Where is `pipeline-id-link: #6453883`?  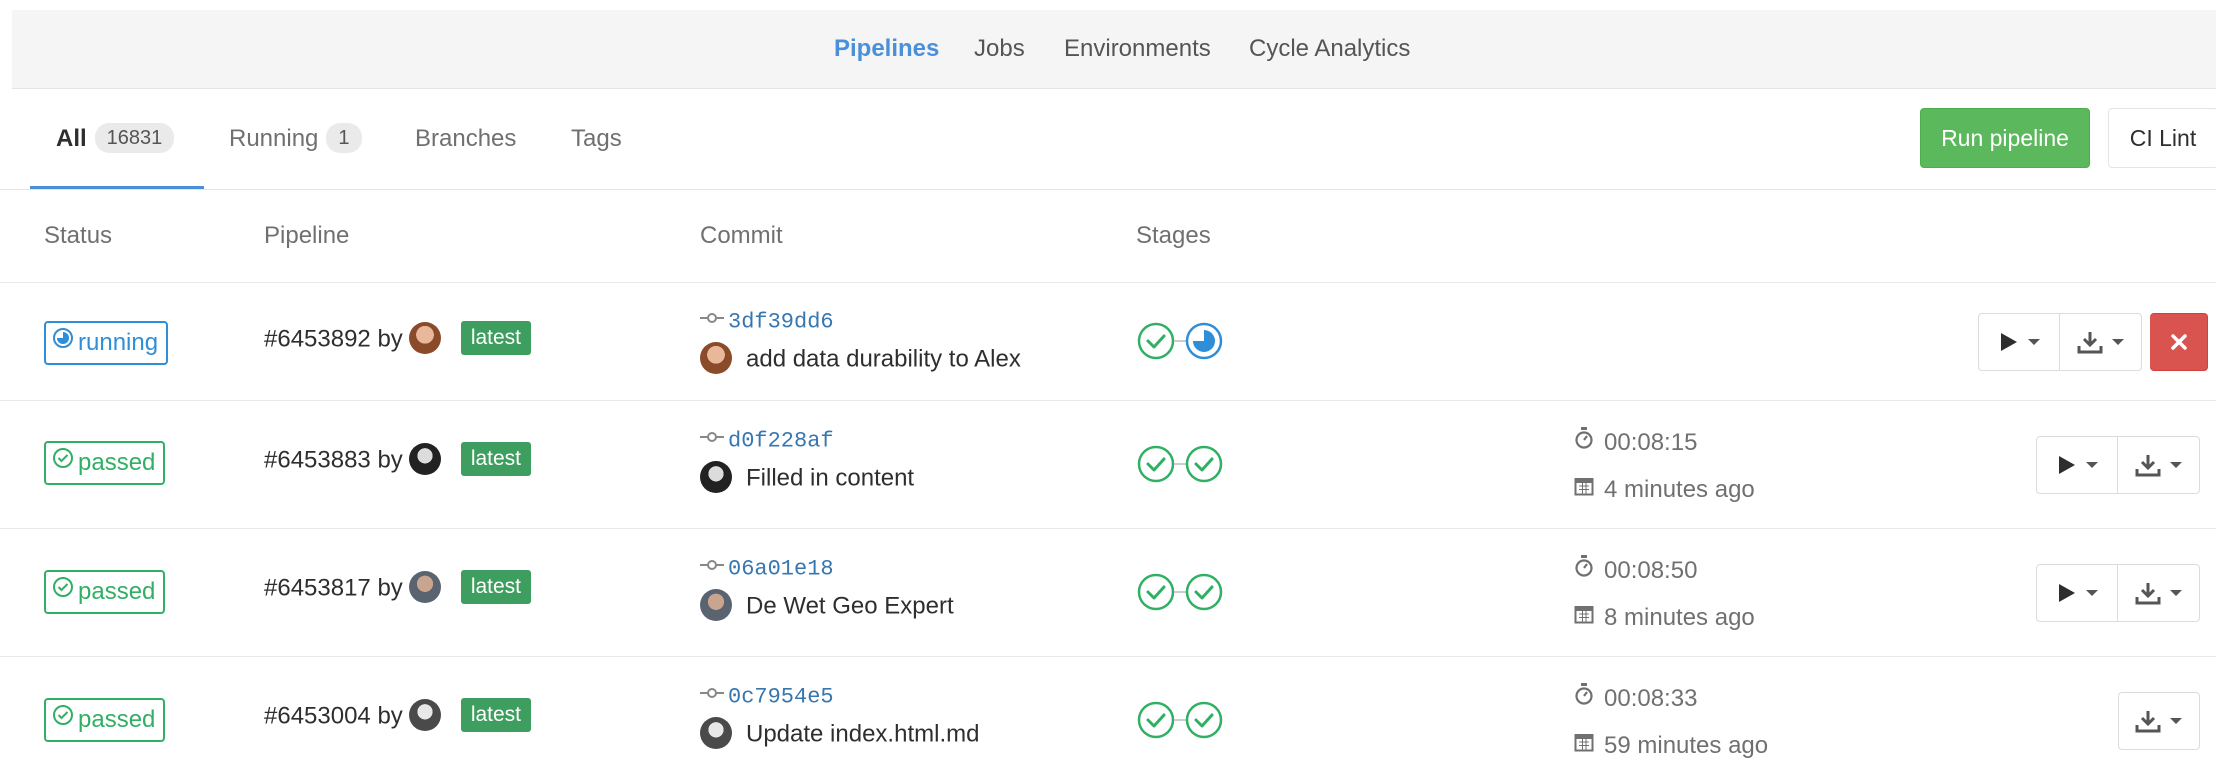 pipeline-id-link: #6453883 is located at coordinates (317, 459).